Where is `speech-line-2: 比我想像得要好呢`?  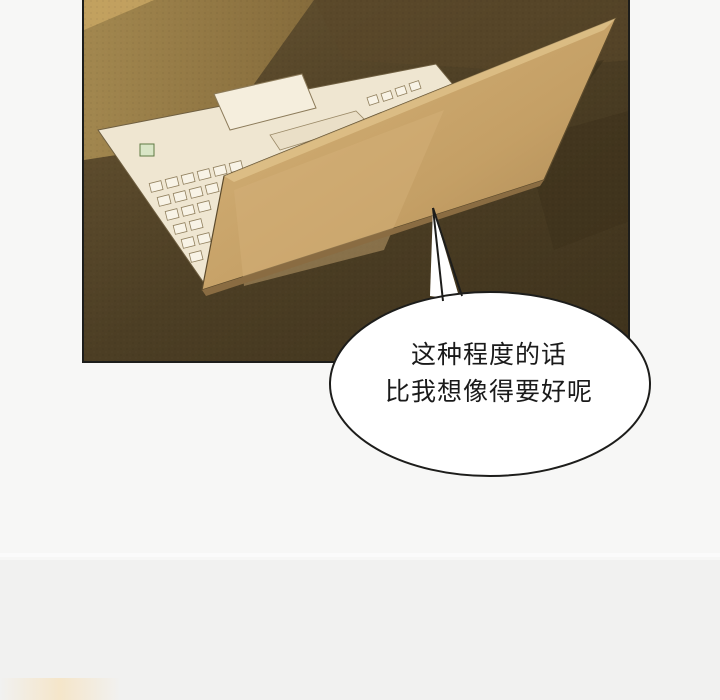 speech-line-2: 比我想像得要好呢 is located at coordinates (488, 391).